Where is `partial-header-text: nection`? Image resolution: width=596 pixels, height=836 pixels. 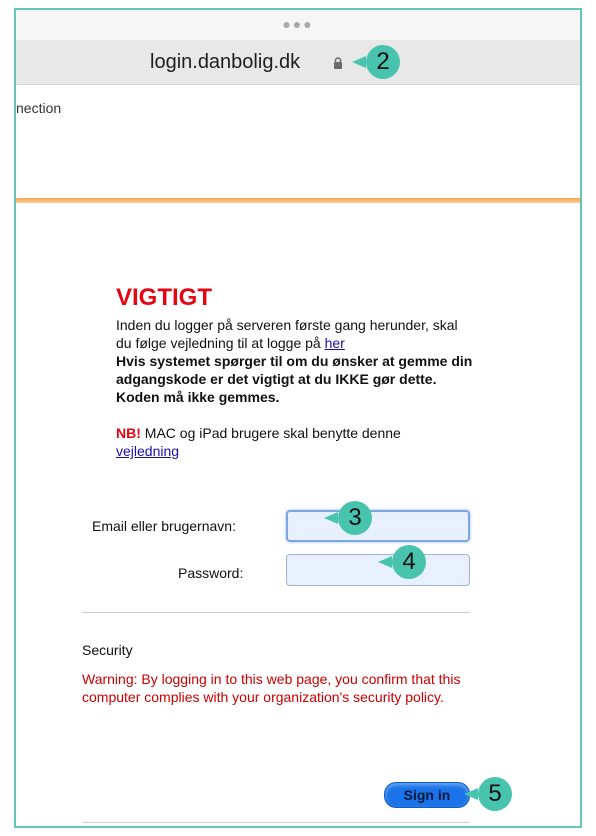 partial-header-text: nection is located at coordinates (39, 108).